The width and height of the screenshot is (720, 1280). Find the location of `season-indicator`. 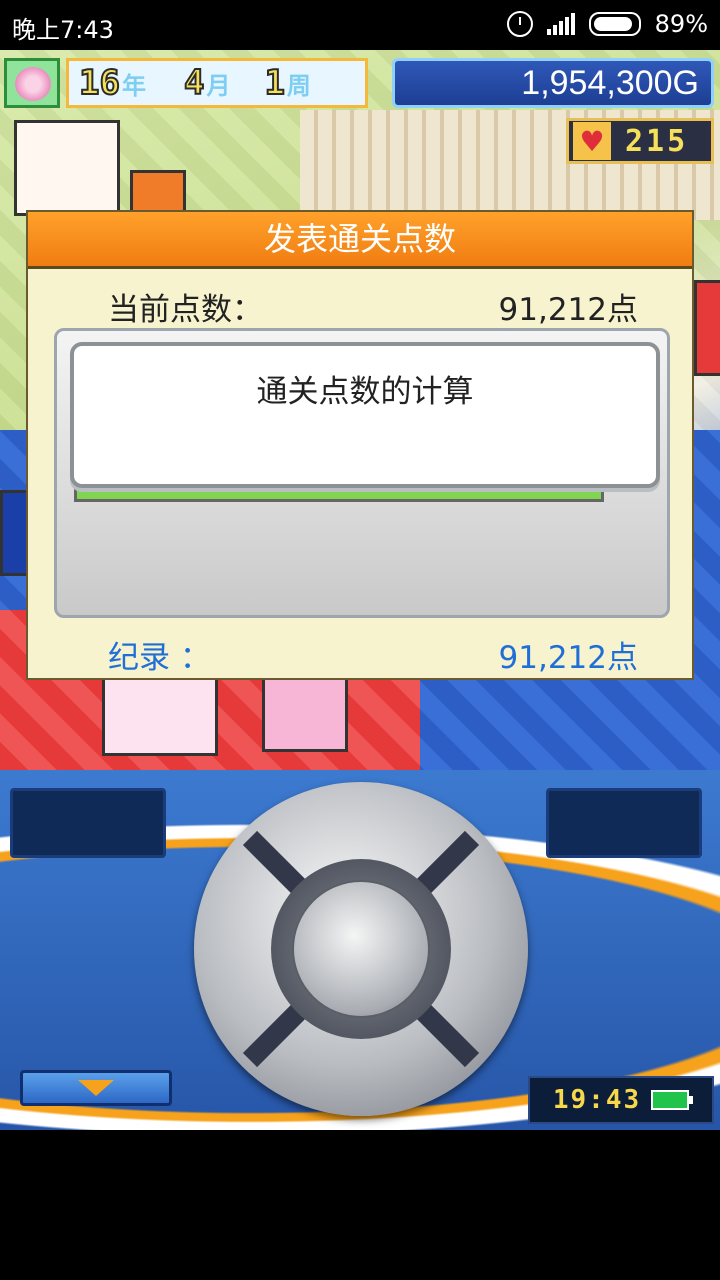

season-indicator is located at coordinates (32, 83).